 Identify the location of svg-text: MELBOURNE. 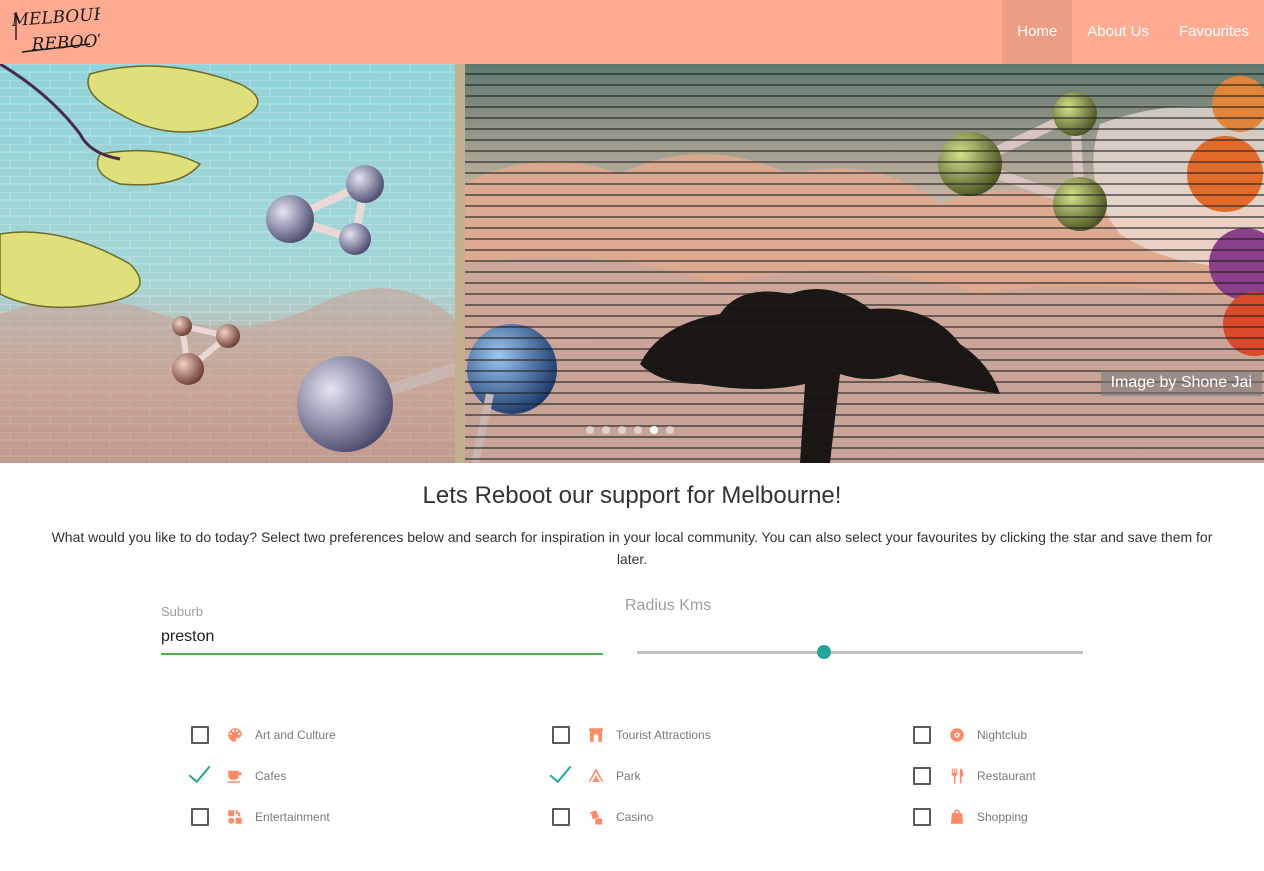
(55, 17).